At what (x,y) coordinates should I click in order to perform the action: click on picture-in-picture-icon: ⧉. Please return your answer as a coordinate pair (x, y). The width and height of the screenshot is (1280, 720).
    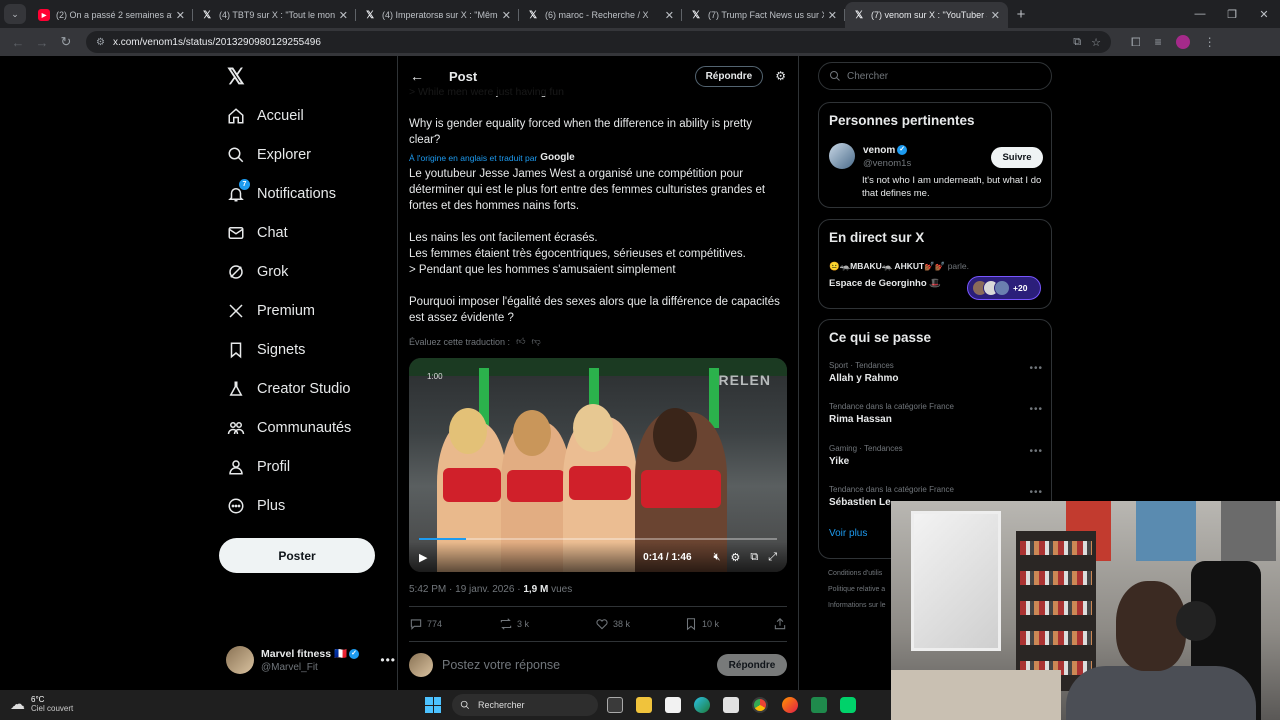
    Looking at the image, I should click on (754, 557).